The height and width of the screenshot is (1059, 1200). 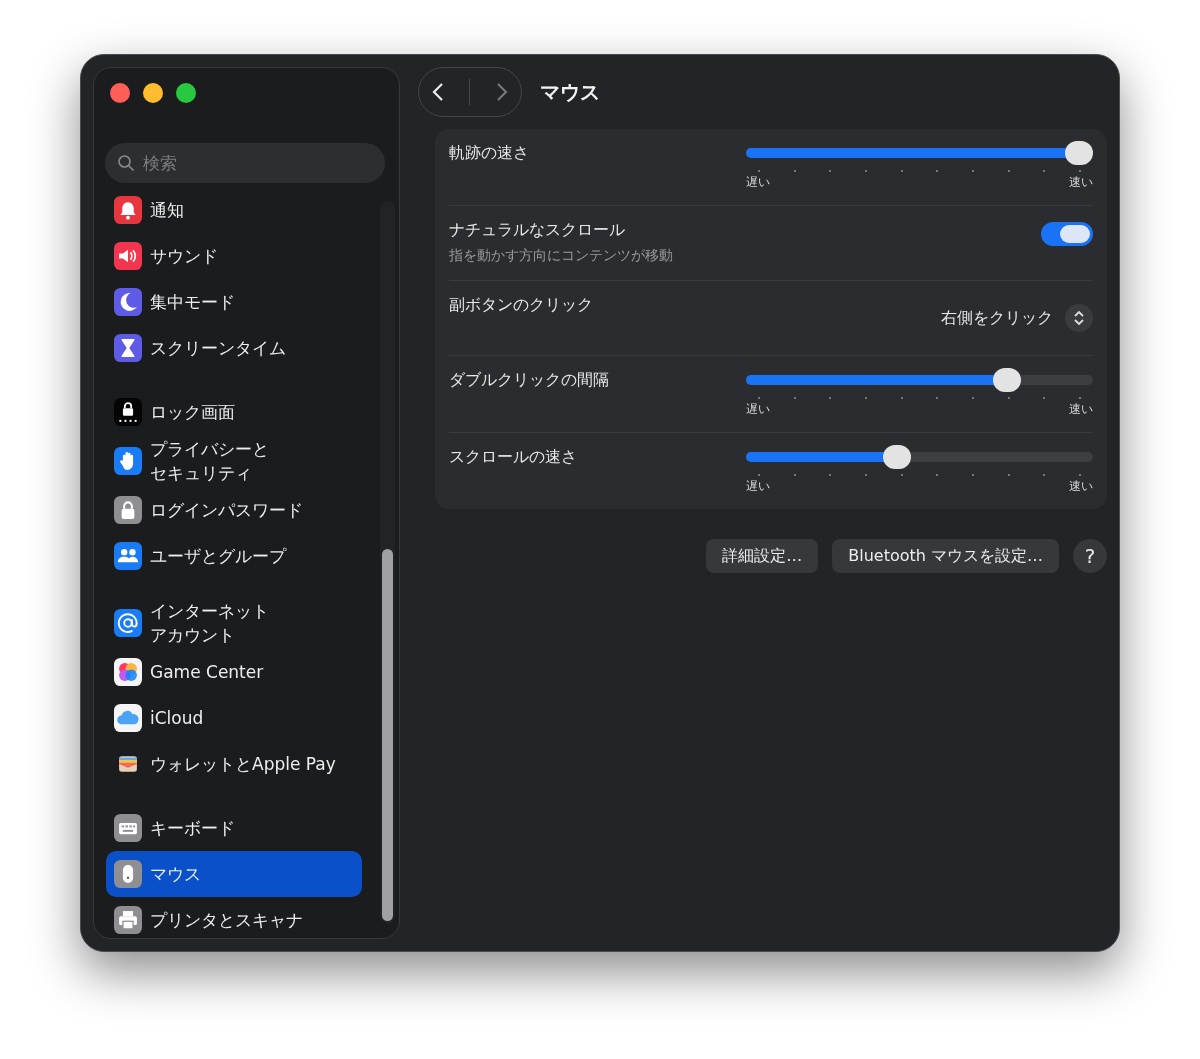 I want to click on sidebar-item: サウンド, so click(x=234, y=256).